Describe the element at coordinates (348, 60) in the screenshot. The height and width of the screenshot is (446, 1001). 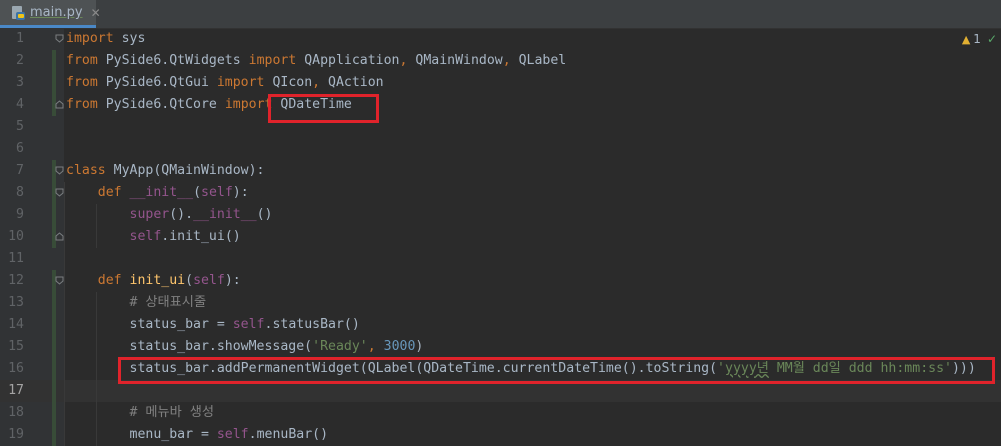
I see `code-token: QApplication` at that location.